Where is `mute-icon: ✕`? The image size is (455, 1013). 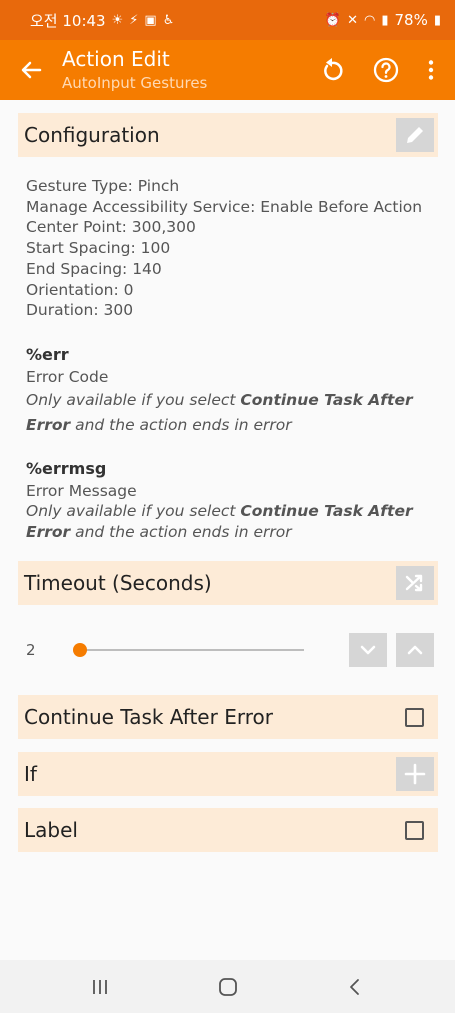 mute-icon: ✕ is located at coordinates (352, 20).